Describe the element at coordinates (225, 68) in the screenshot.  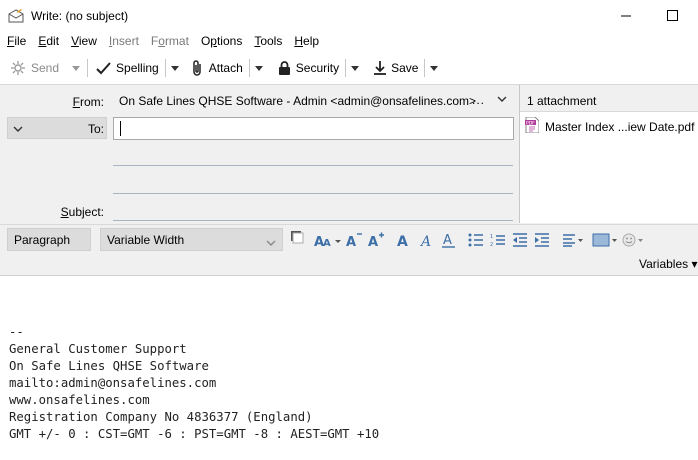
I see `attach-label: Attach` at that location.